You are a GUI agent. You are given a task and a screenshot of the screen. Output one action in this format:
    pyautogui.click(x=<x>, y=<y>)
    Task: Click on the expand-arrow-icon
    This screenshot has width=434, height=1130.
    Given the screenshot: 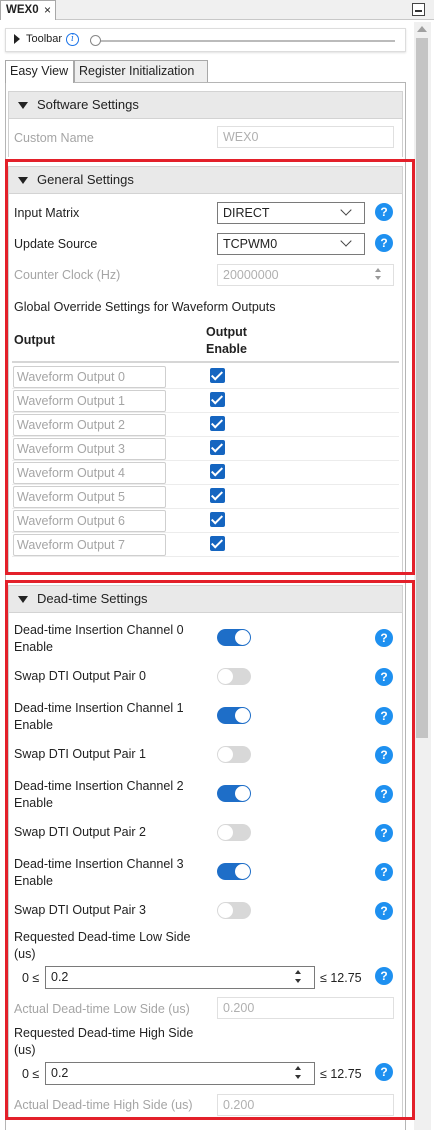 What is the action you would take?
    pyautogui.click(x=17, y=39)
    